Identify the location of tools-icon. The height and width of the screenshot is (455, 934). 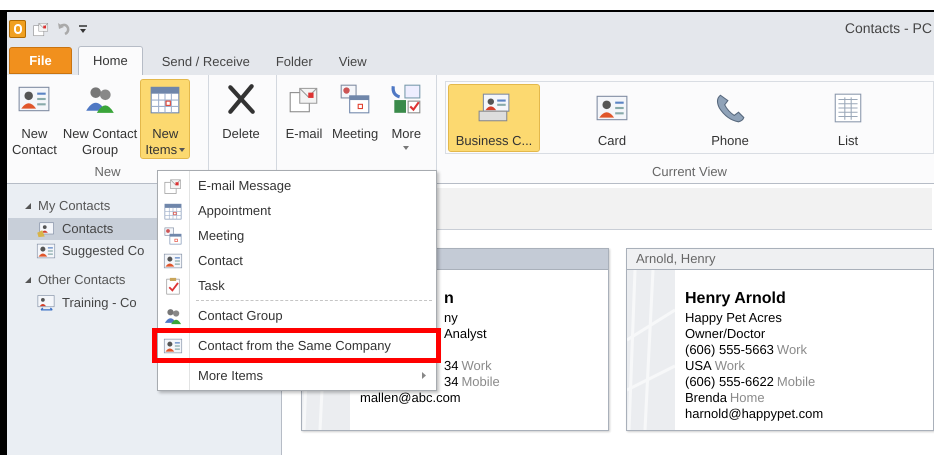
(406, 99).